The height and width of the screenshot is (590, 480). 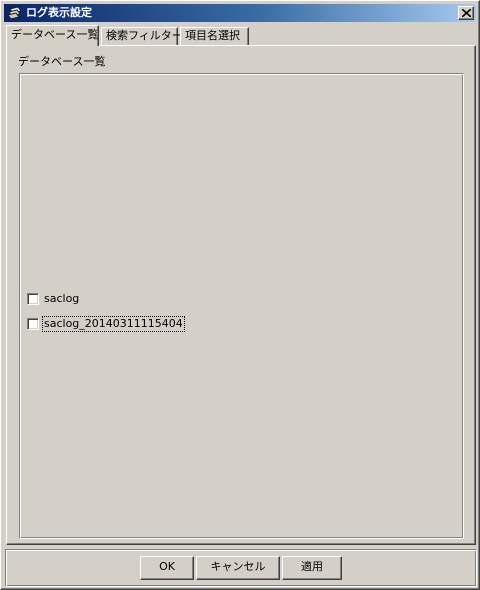 What do you see at coordinates (167, 568) in the screenshot?
I see `ok-button: OK` at bounding box center [167, 568].